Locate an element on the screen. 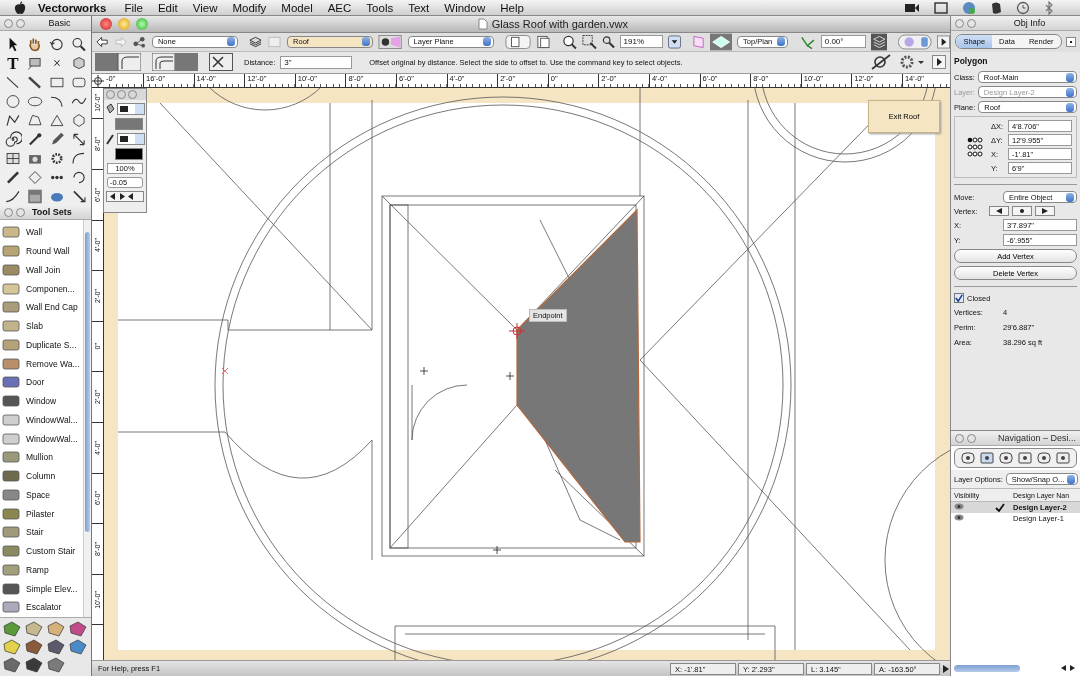  top-plan-view-icon is located at coordinates (721, 41).